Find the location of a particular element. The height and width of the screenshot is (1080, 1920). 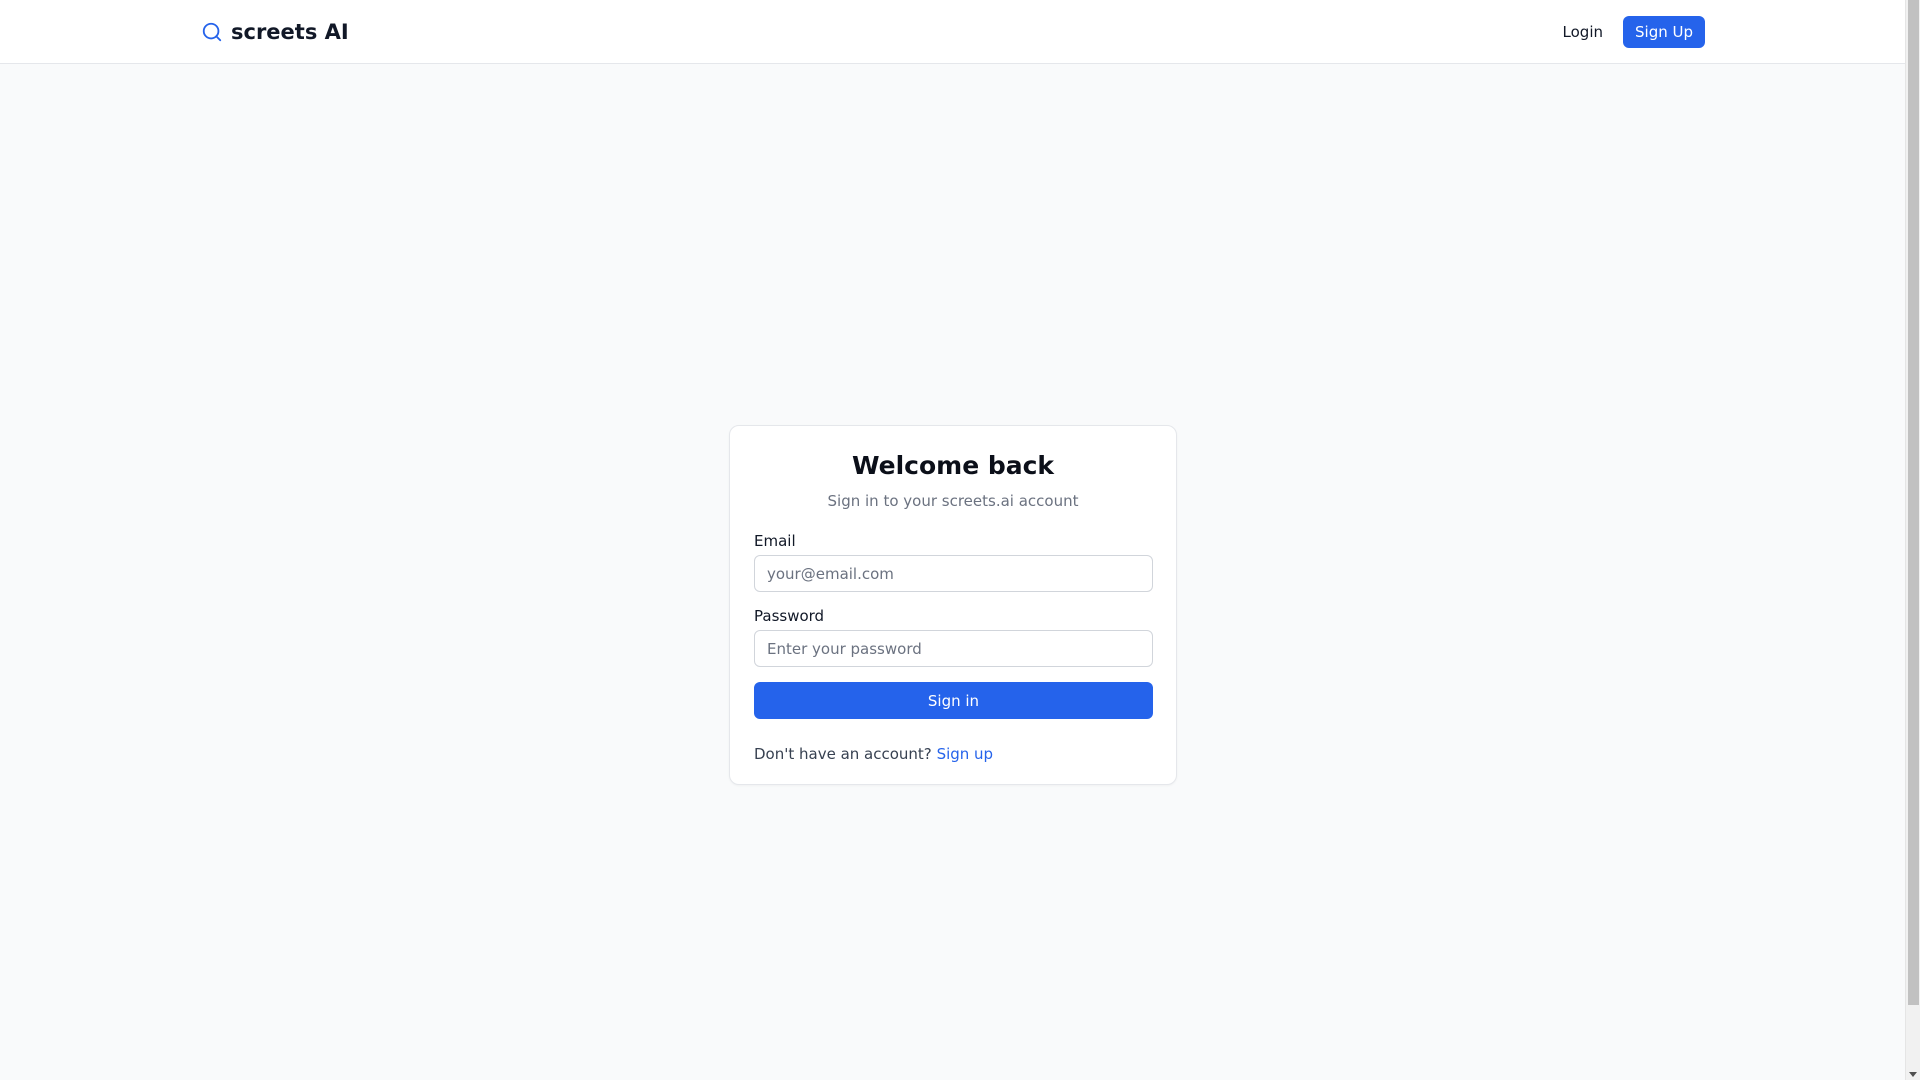

login-link: Login is located at coordinates (1583, 32).